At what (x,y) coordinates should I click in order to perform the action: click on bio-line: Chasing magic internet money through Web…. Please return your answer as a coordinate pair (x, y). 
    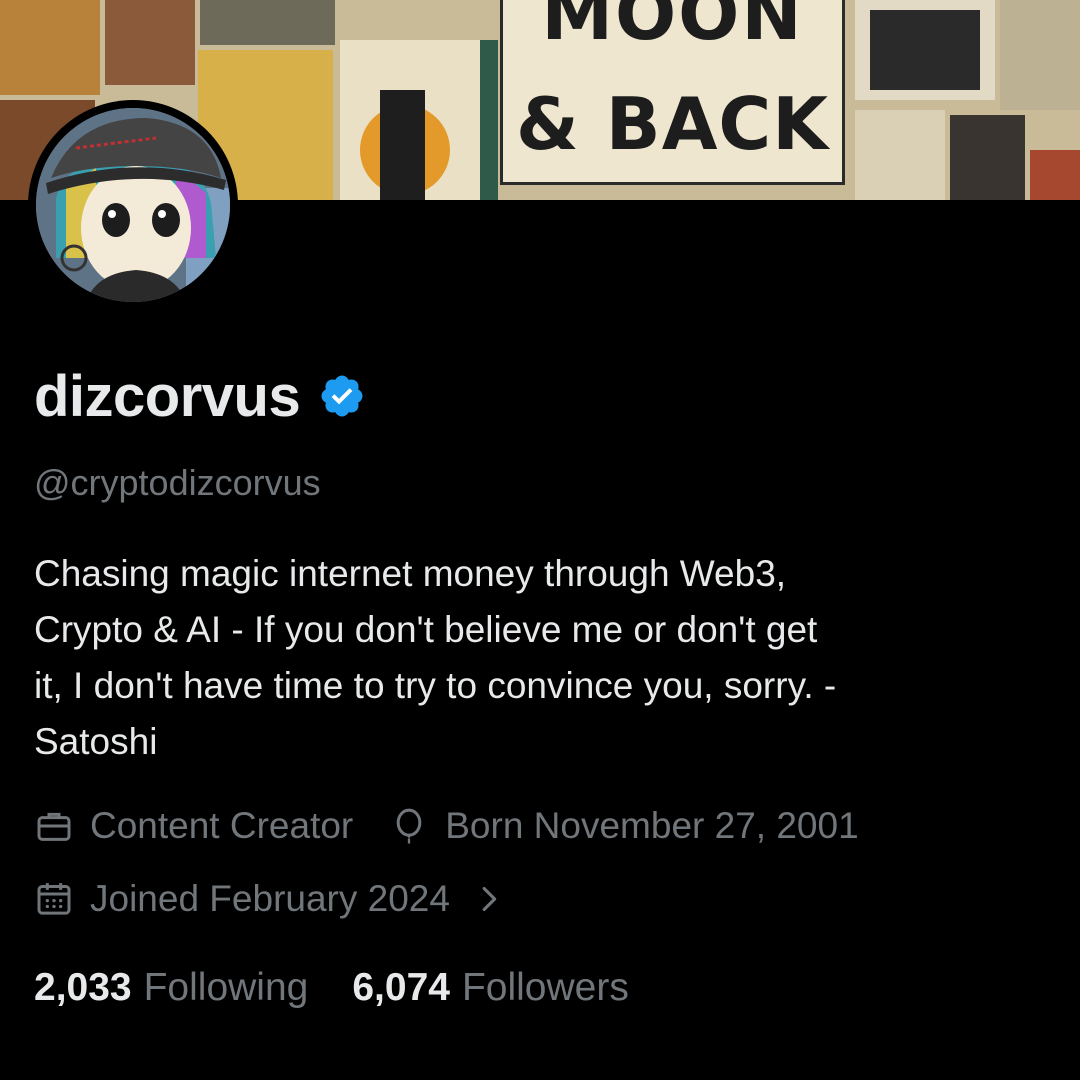
    Looking at the image, I should click on (410, 573).